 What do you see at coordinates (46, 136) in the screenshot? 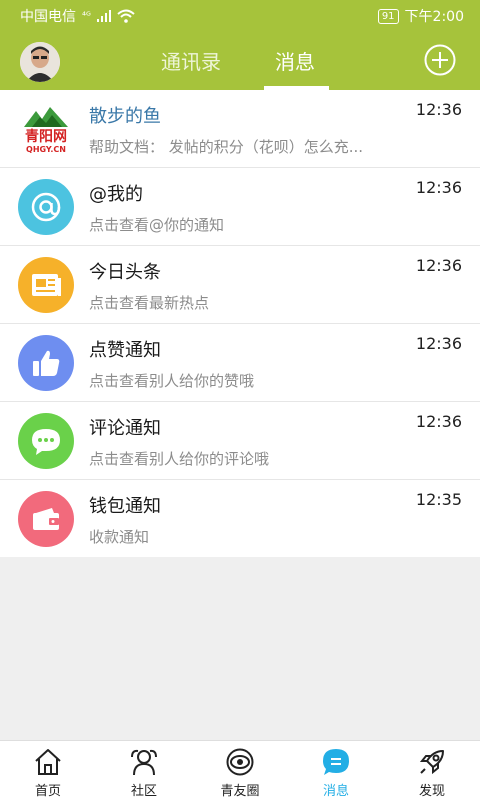
I see `logo-title: 青阳网` at bounding box center [46, 136].